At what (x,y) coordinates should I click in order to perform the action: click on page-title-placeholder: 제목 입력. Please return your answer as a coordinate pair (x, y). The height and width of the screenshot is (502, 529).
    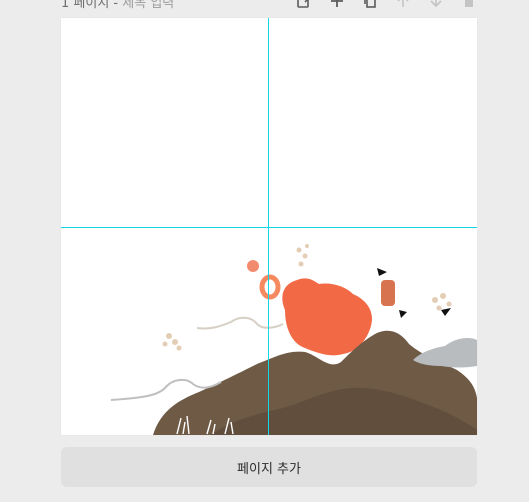
    Looking at the image, I should click on (148, 5).